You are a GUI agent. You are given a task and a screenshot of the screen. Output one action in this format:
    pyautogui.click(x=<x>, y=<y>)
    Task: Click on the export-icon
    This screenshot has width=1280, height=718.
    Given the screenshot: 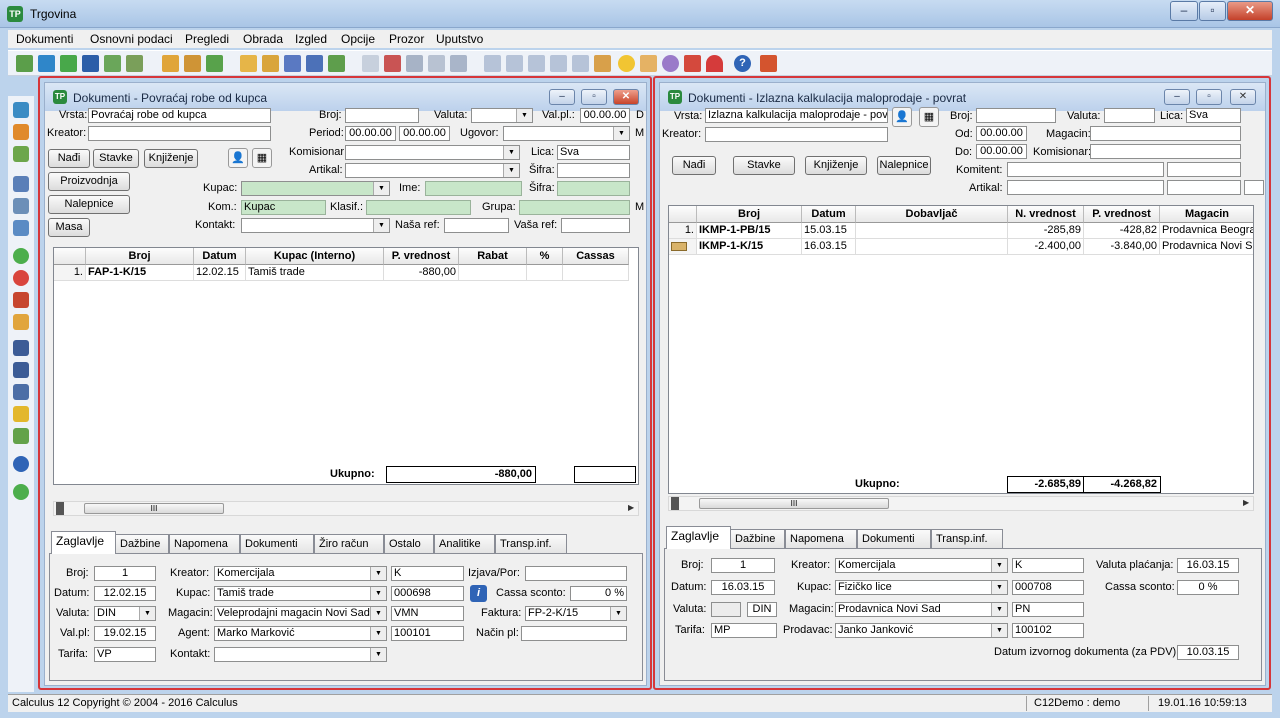 What is the action you would take?
    pyautogui.click(x=112, y=63)
    